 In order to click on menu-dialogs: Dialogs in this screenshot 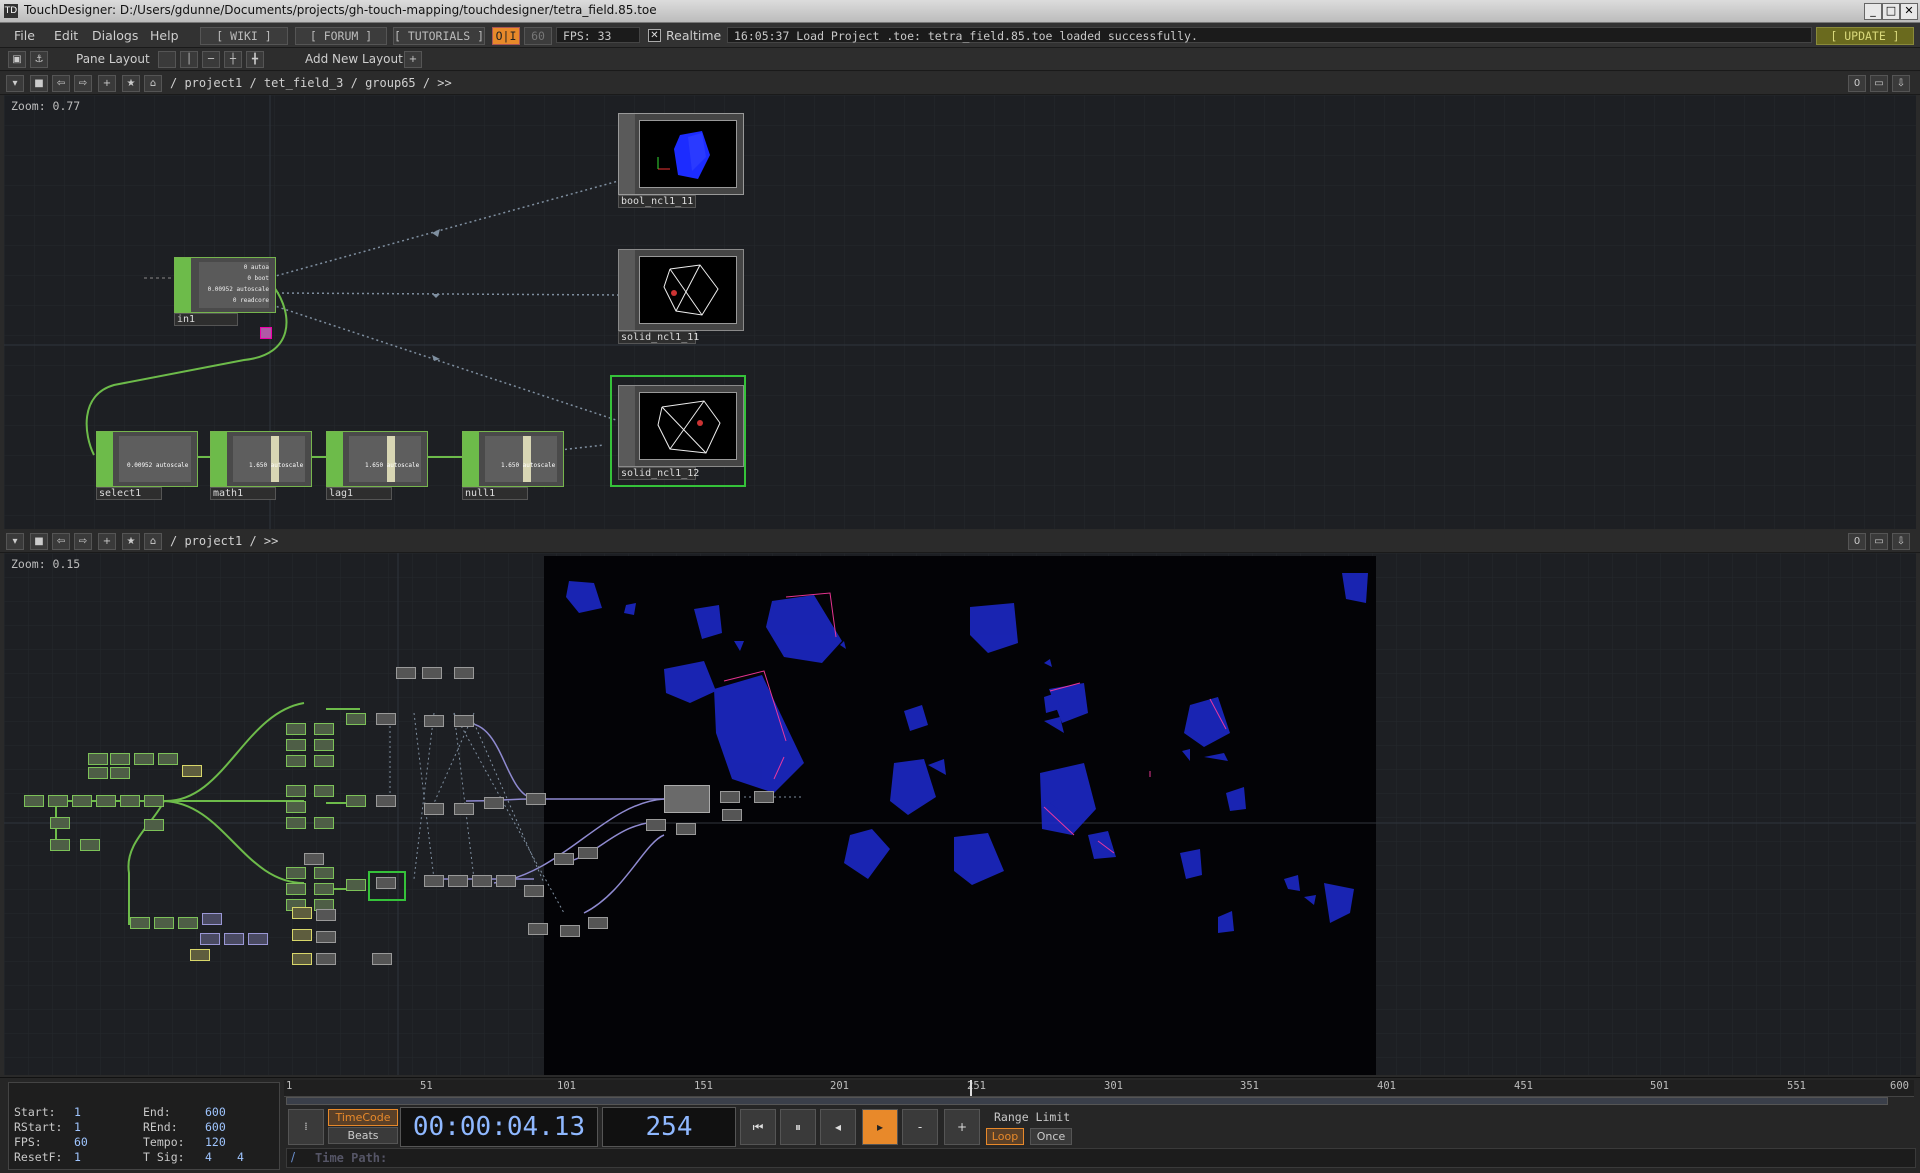, I will do `click(115, 35)`.